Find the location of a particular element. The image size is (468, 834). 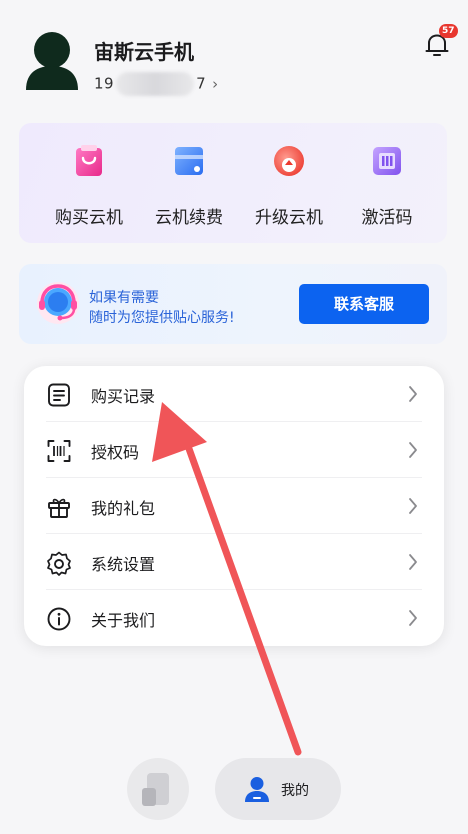

service-line-2: 随时为您提供贴心服务! is located at coordinates (162, 318).